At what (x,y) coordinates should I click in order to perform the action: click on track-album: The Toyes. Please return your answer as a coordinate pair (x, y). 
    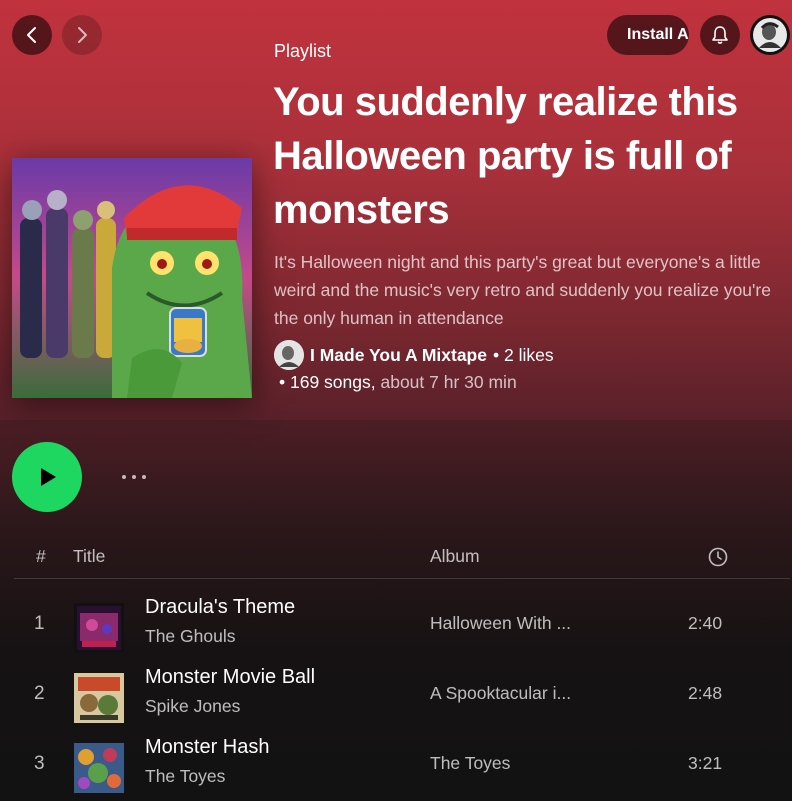
    Looking at the image, I should click on (520, 763).